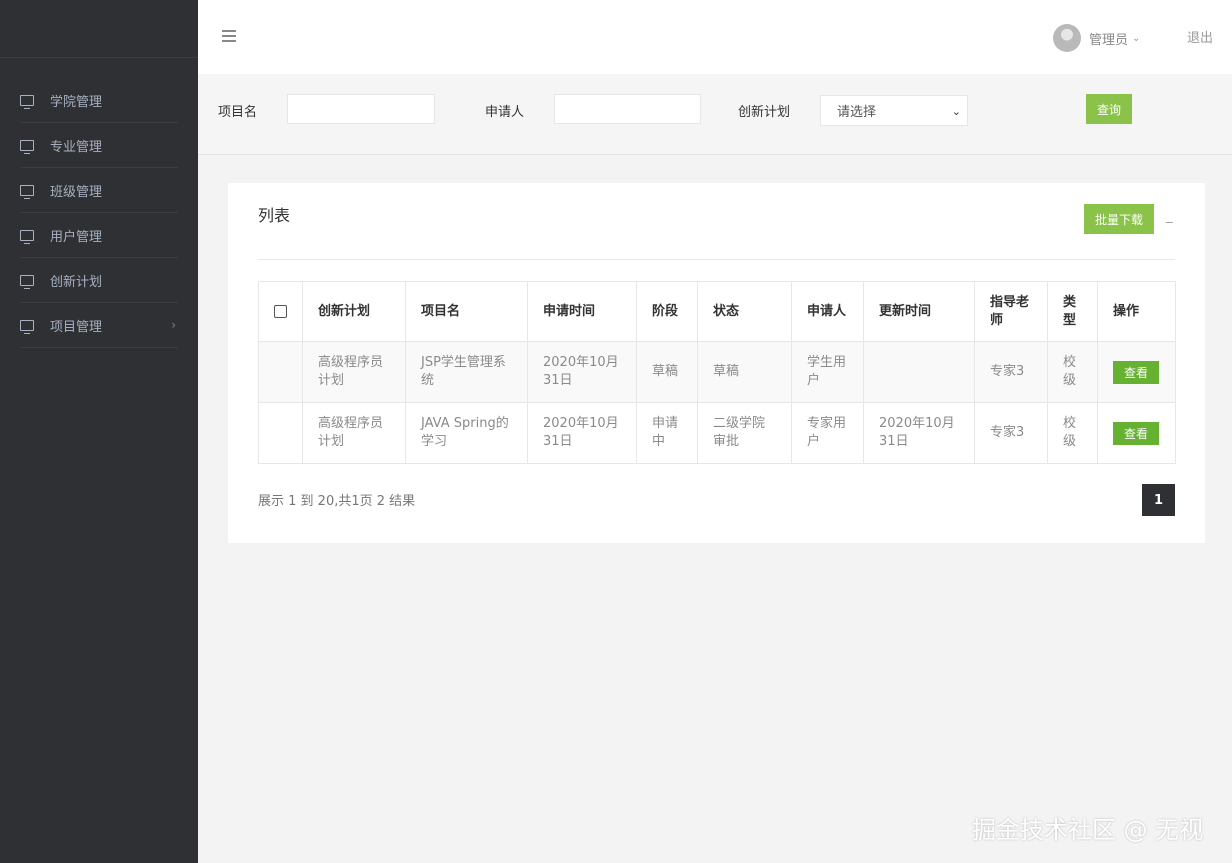 The height and width of the screenshot is (863, 1232). Describe the element at coordinates (76, 102) in the screenshot. I see `sidebar-item-label: 学院管理` at that location.